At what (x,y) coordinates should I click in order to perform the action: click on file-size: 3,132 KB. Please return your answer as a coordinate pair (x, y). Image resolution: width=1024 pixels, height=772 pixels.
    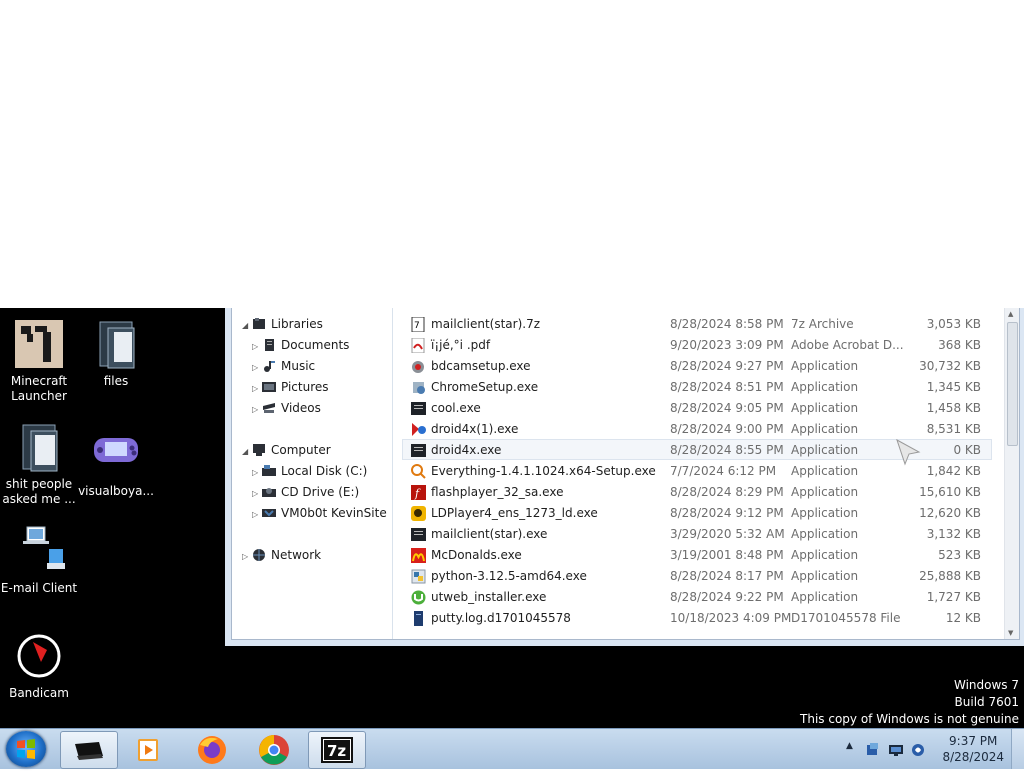
    Looking at the image, I should click on (953, 534).